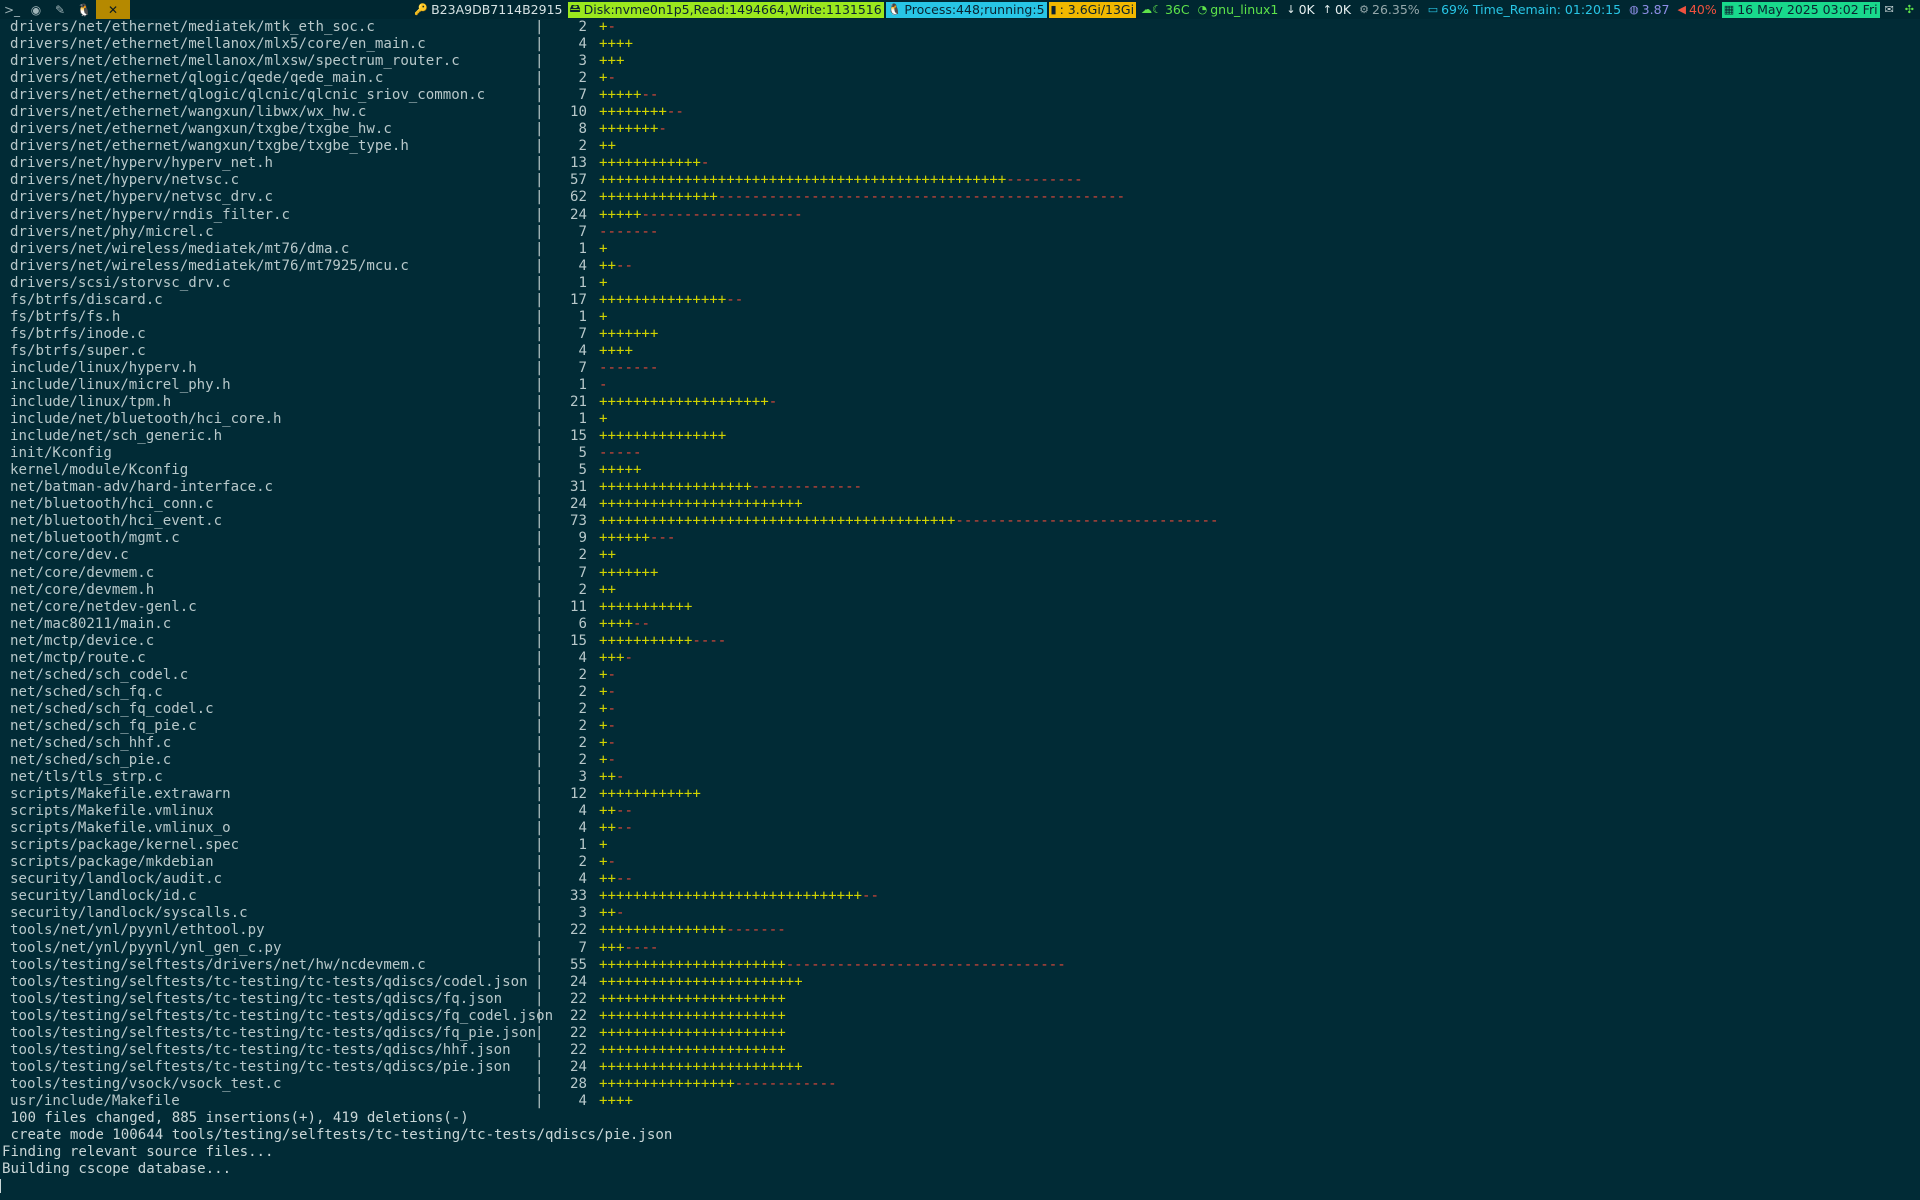 The height and width of the screenshot is (1200, 1920). What do you see at coordinates (86, 299) in the screenshot?
I see `file-path: fs/btrfs/discard.c` at bounding box center [86, 299].